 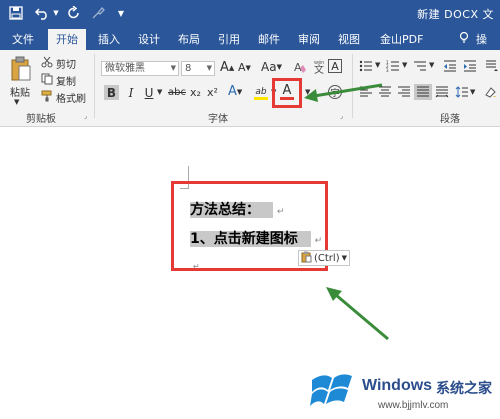 I want to click on italic-button: I, so click(x=131, y=92).